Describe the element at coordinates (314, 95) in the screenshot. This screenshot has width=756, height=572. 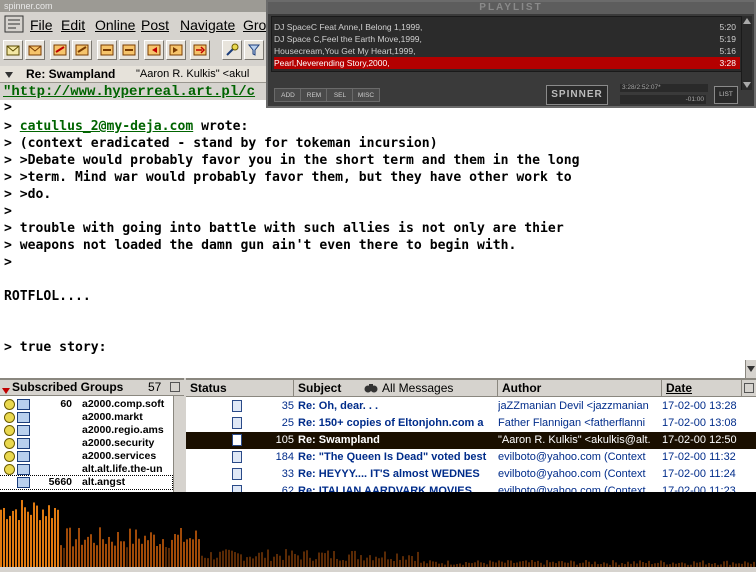
I see `playlist-remove-button: REM` at that location.